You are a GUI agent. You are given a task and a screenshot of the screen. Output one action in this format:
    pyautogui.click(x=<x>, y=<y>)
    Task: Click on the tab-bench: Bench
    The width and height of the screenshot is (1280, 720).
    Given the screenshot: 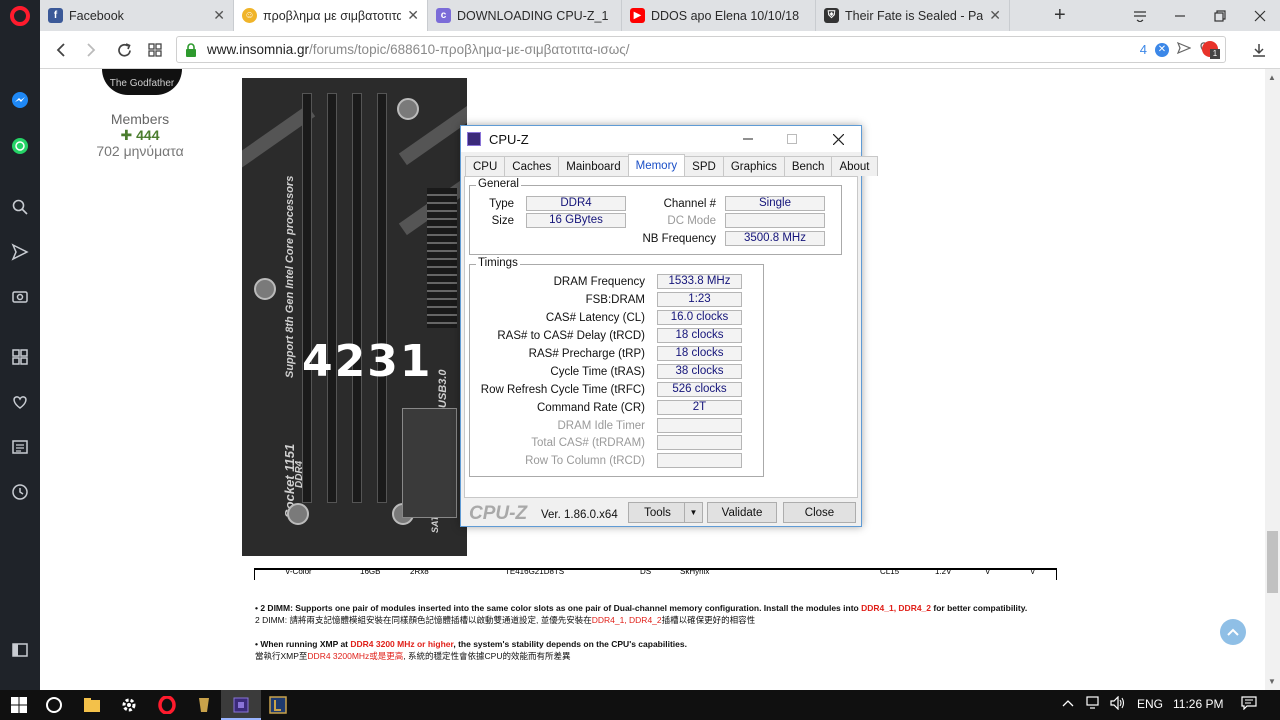 What is the action you would take?
    pyautogui.click(x=808, y=166)
    